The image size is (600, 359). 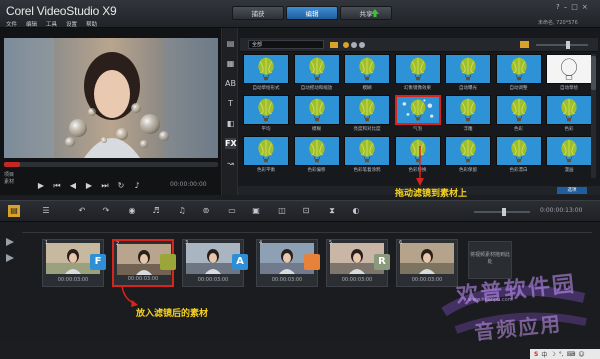 I want to click on stop-motion-icon: ◫, so click(x=282, y=211).